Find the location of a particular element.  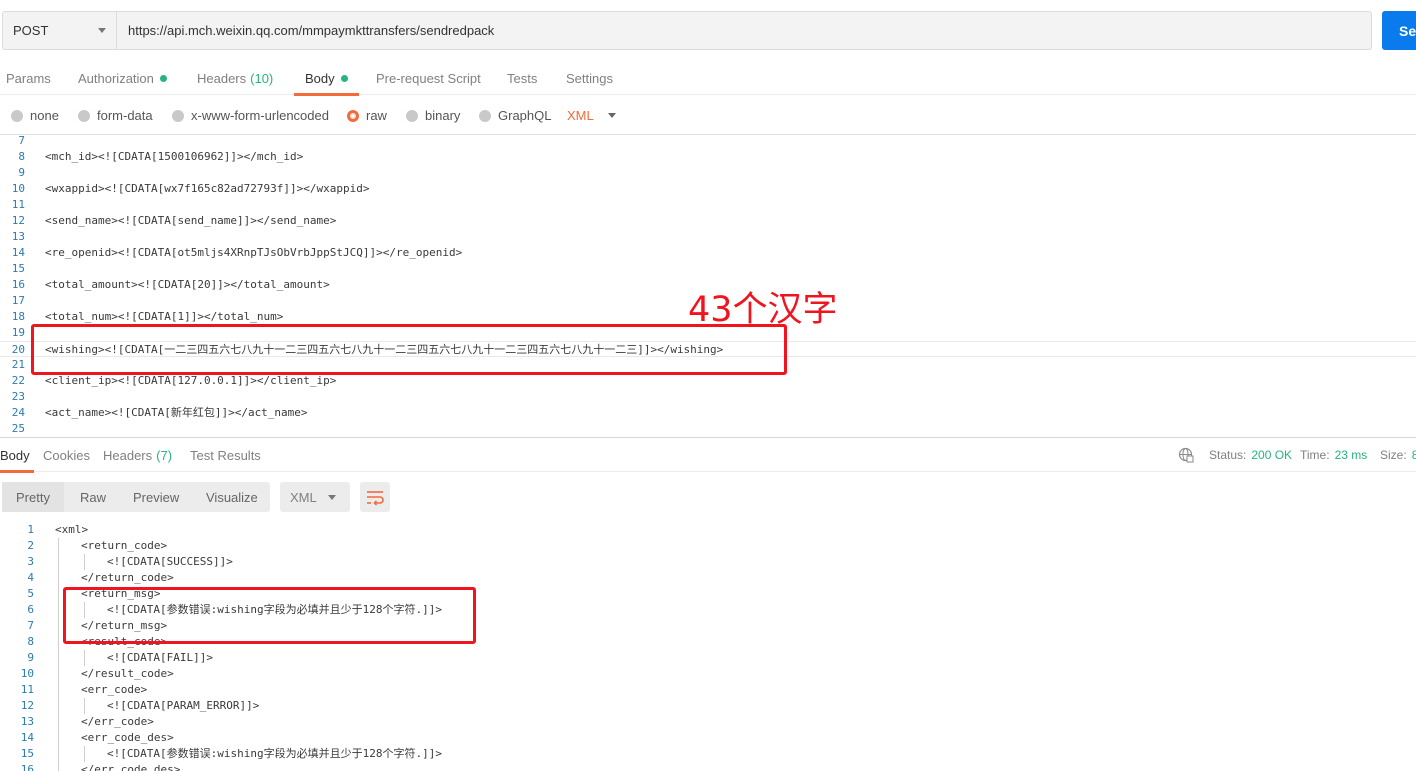

time-readout: Time: 23 ms is located at coordinates (1334, 455).